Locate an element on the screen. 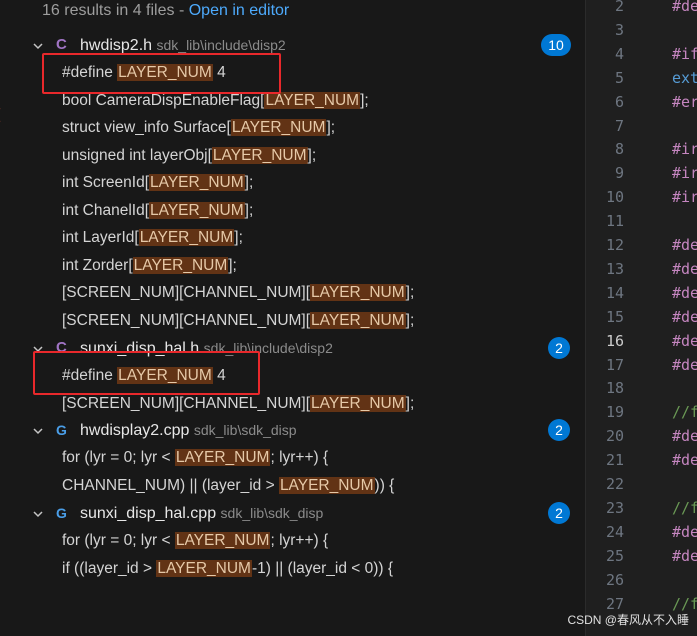 The image size is (697, 636). editor-line: 16 #de is located at coordinates (641, 341).